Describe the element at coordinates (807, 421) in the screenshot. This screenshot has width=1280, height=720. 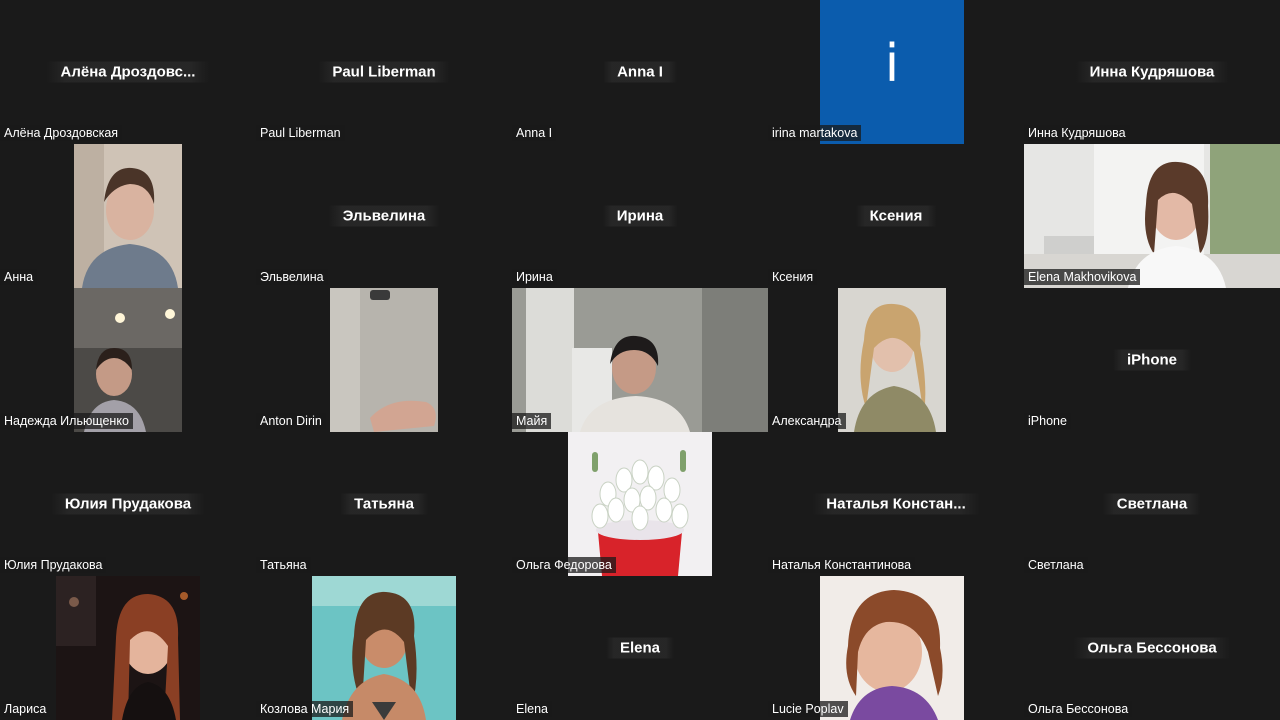
I see `participant-label: Александра` at that location.